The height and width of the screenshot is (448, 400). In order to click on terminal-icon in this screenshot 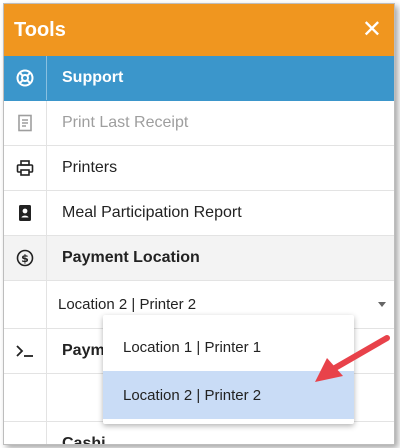, I will do `click(25, 351)`.